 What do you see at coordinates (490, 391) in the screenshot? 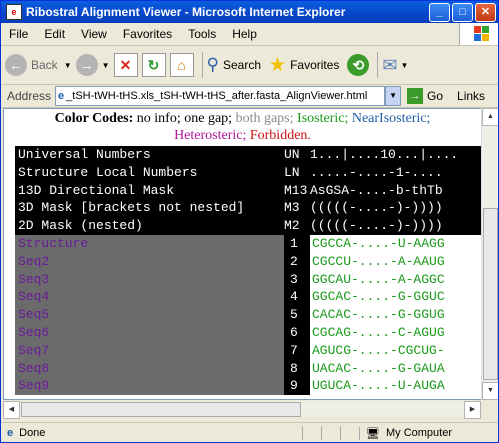
I see `scroll-down-button: ▼` at bounding box center [490, 391].